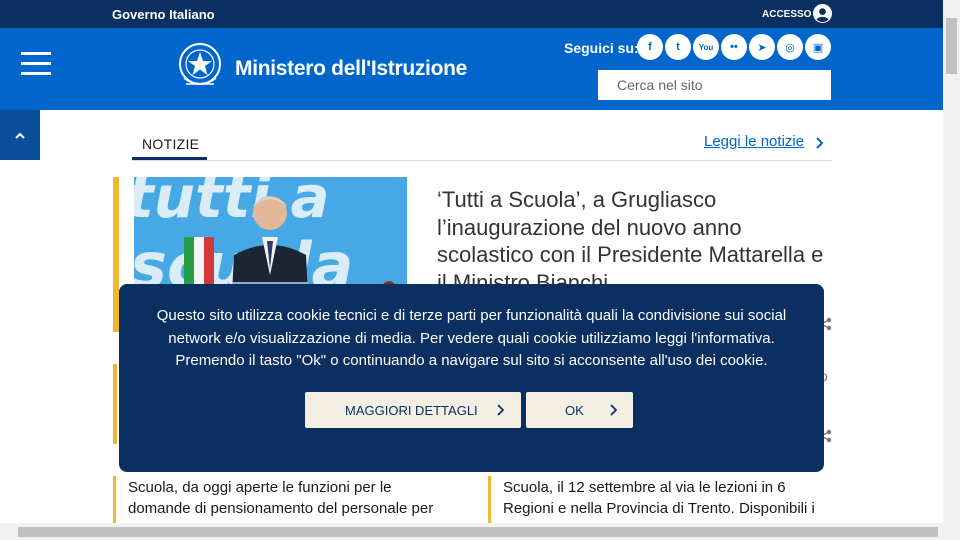 This screenshot has width=960, height=540. Describe the element at coordinates (36, 64) in the screenshot. I see `menu-icon` at that location.